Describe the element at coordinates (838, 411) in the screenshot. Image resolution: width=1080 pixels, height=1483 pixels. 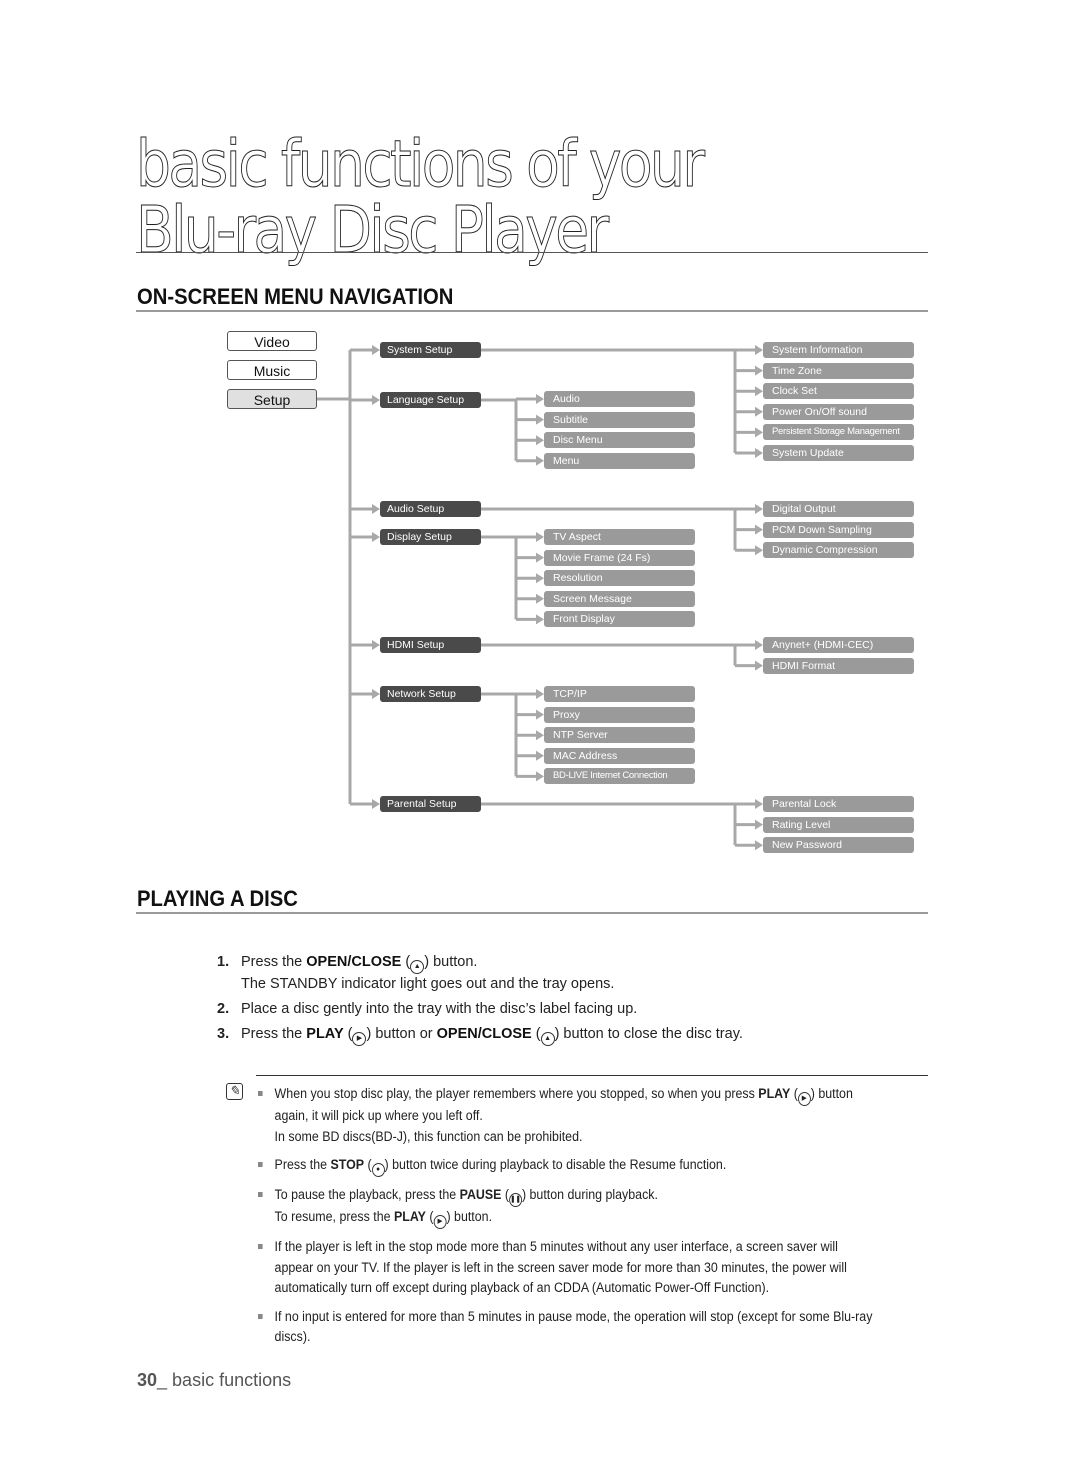
I see `menu-option-power-on-off-sound: Power On/Off sound` at that location.